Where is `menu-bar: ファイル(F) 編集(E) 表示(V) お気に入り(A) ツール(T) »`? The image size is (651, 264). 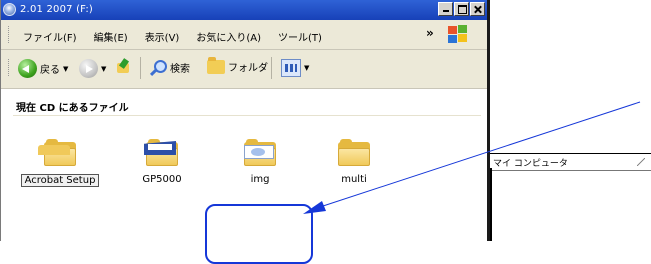 menu-bar: ファイル(F) 編集(E) 表示(V) お気に入り(A) ツール(T) » is located at coordinates (244, 35).